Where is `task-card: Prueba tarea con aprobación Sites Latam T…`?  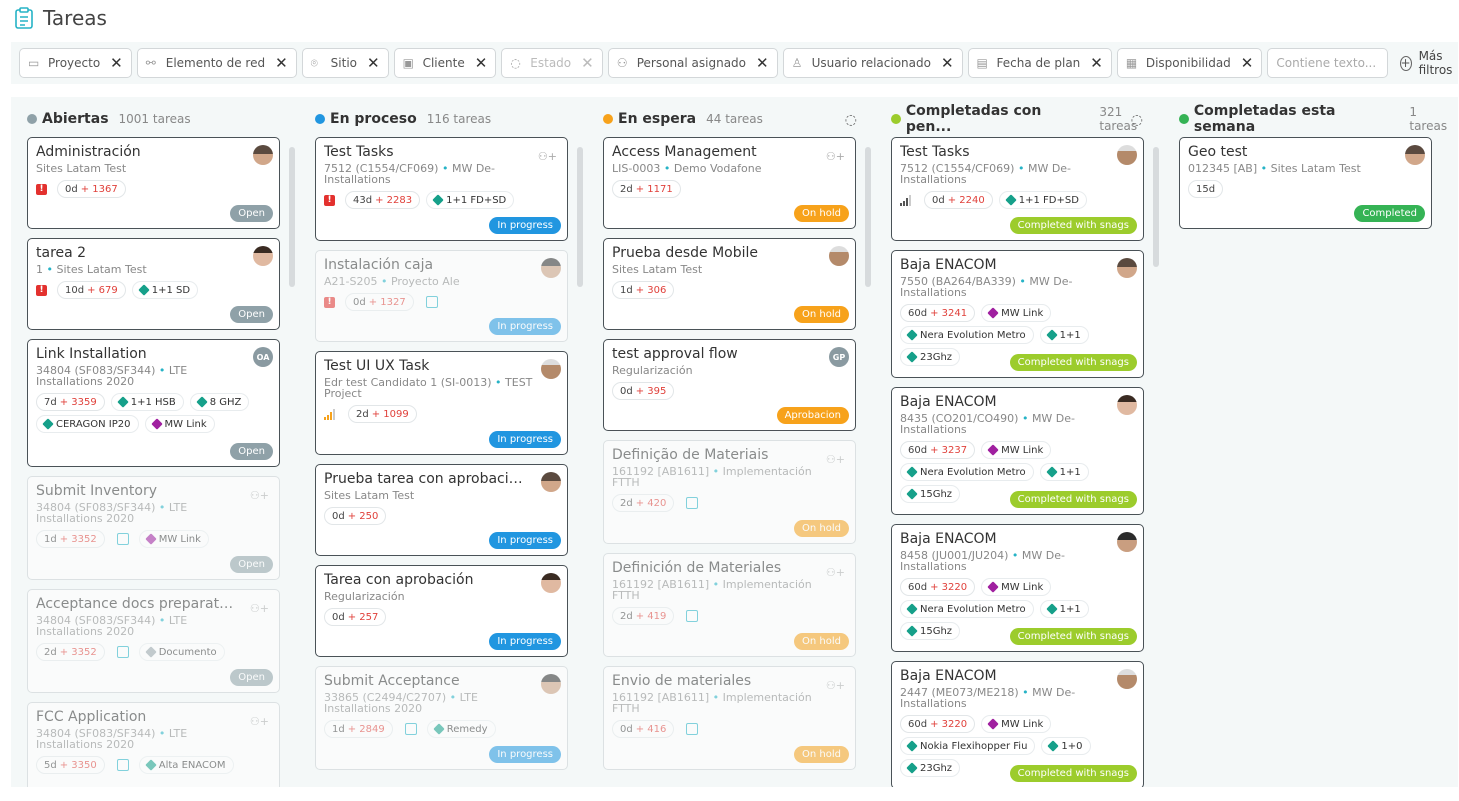
task-card: Prueba tarea con aprobación Sites Latam T… is located at coordinates (441, 510).